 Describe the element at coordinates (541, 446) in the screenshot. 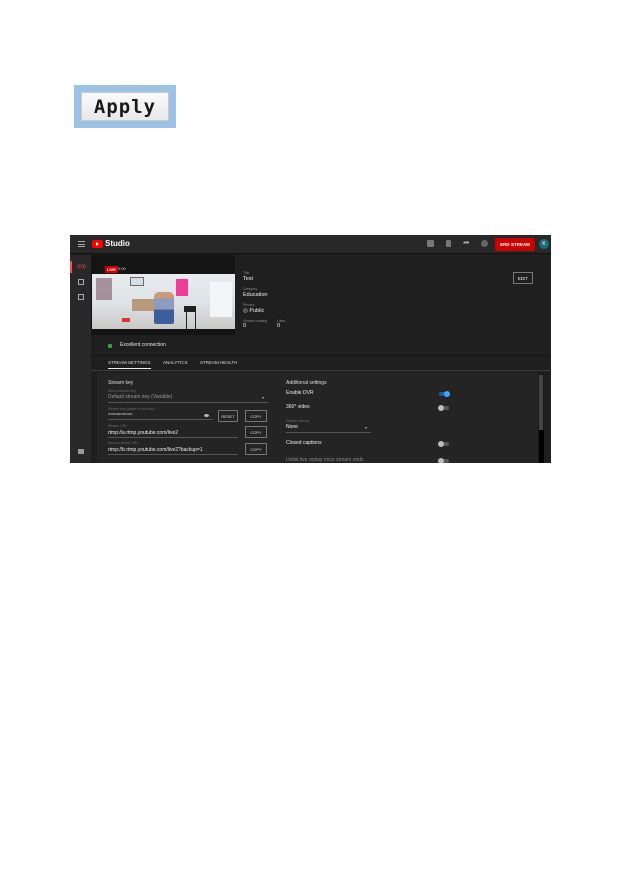

I see `scrollbar-end` at that location.